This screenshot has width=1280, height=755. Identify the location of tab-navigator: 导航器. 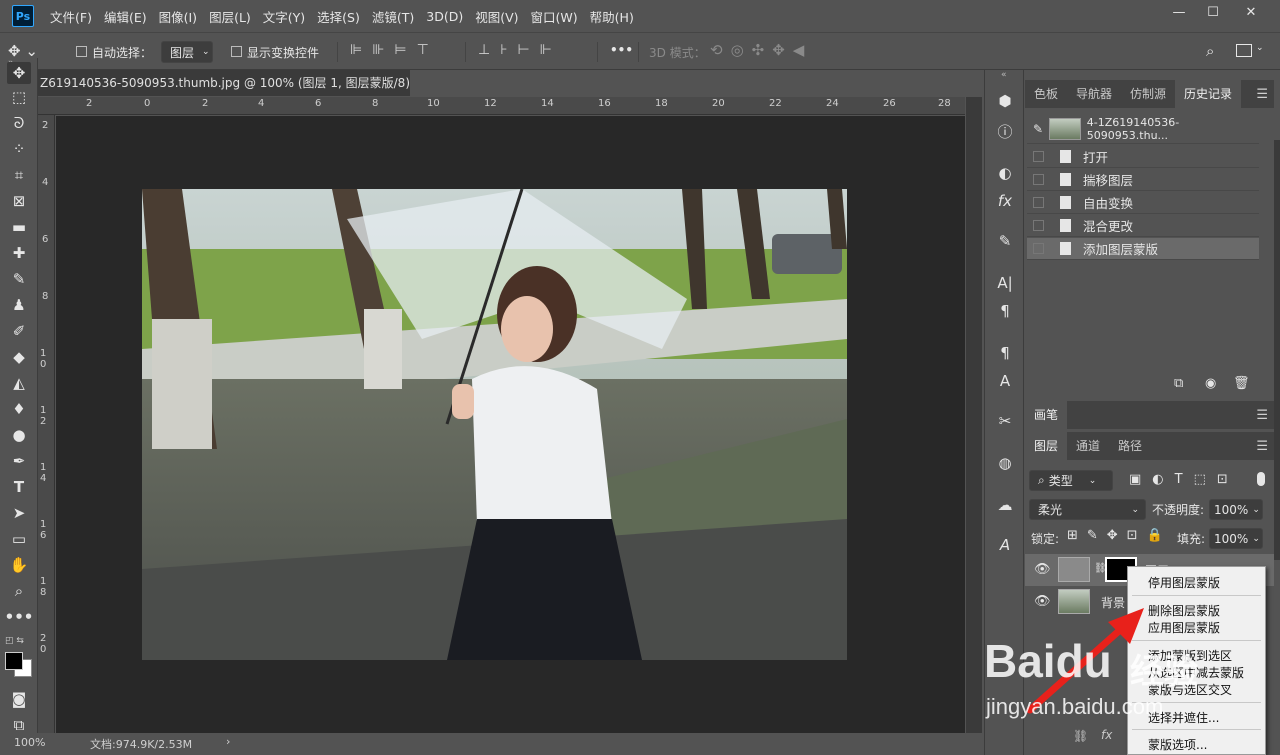
(1094, 94).